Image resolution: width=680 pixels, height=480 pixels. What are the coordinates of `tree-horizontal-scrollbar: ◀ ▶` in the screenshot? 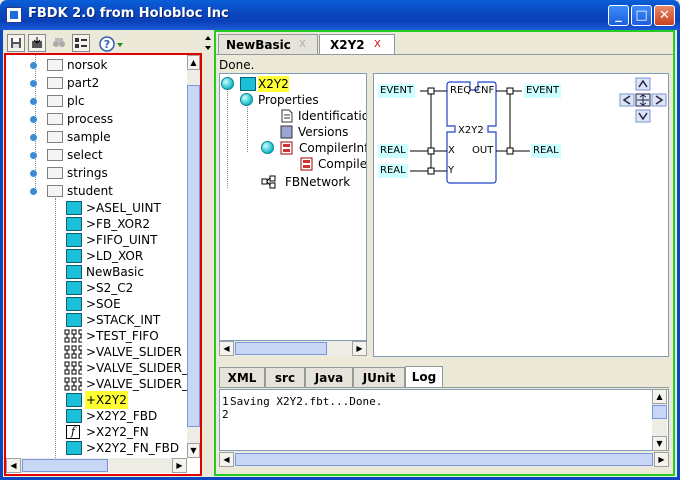 It's located at (96, 465).